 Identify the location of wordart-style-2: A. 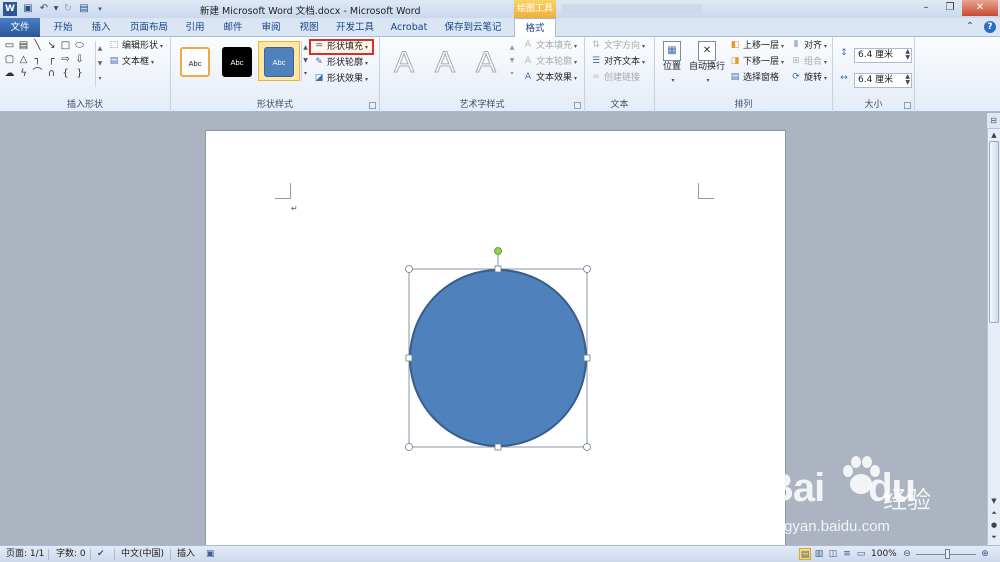
(445, 63).